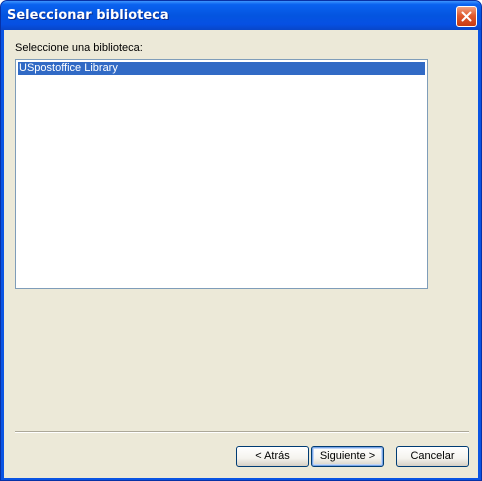 This screenshot has height=481, width=482. What do you see at coordinates (221, 68) in the screenshot?
I see `list-item: USpostoffice Library` at bounding box center [221, 68].